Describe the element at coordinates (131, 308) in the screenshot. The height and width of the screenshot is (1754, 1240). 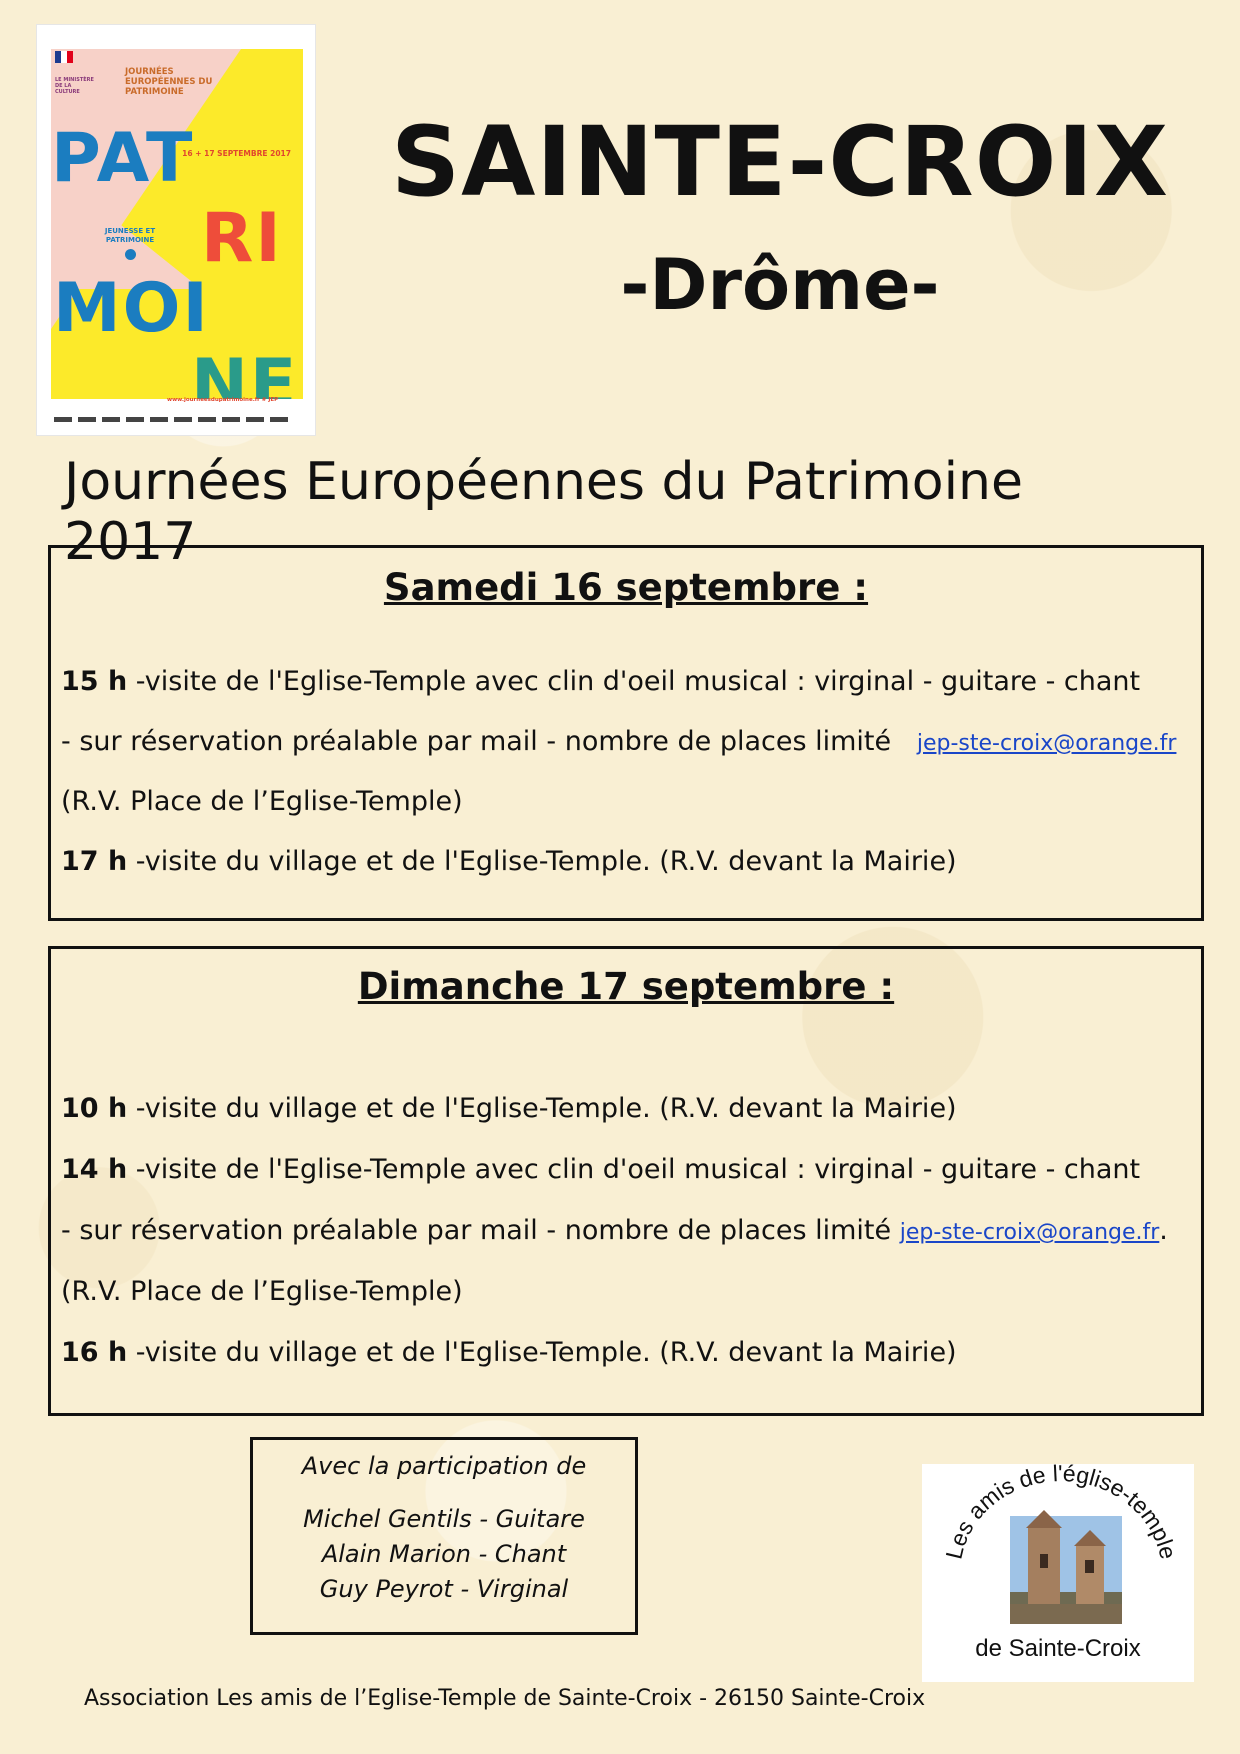
I see `poster-word-line: MOI` at that location.